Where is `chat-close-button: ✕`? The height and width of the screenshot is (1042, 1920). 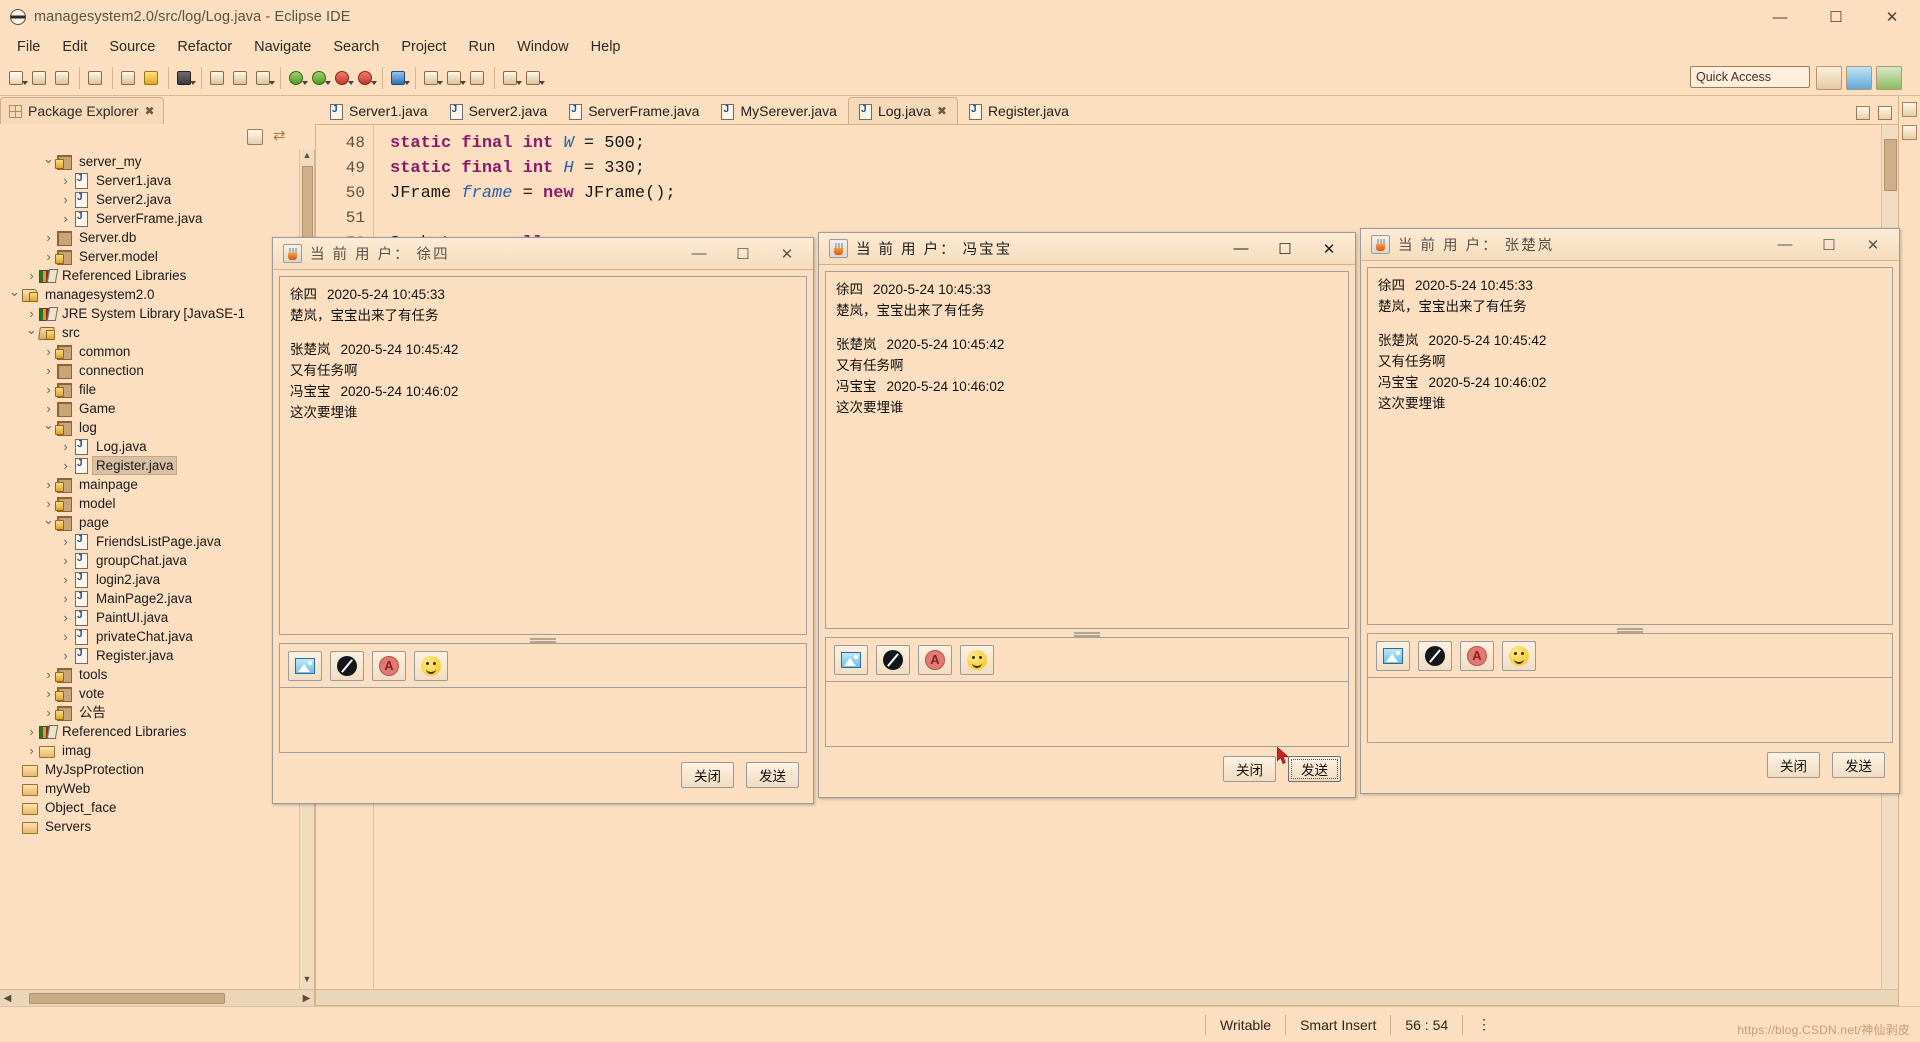
chat-close-button: ✕ is located at coordinates (787, 254).